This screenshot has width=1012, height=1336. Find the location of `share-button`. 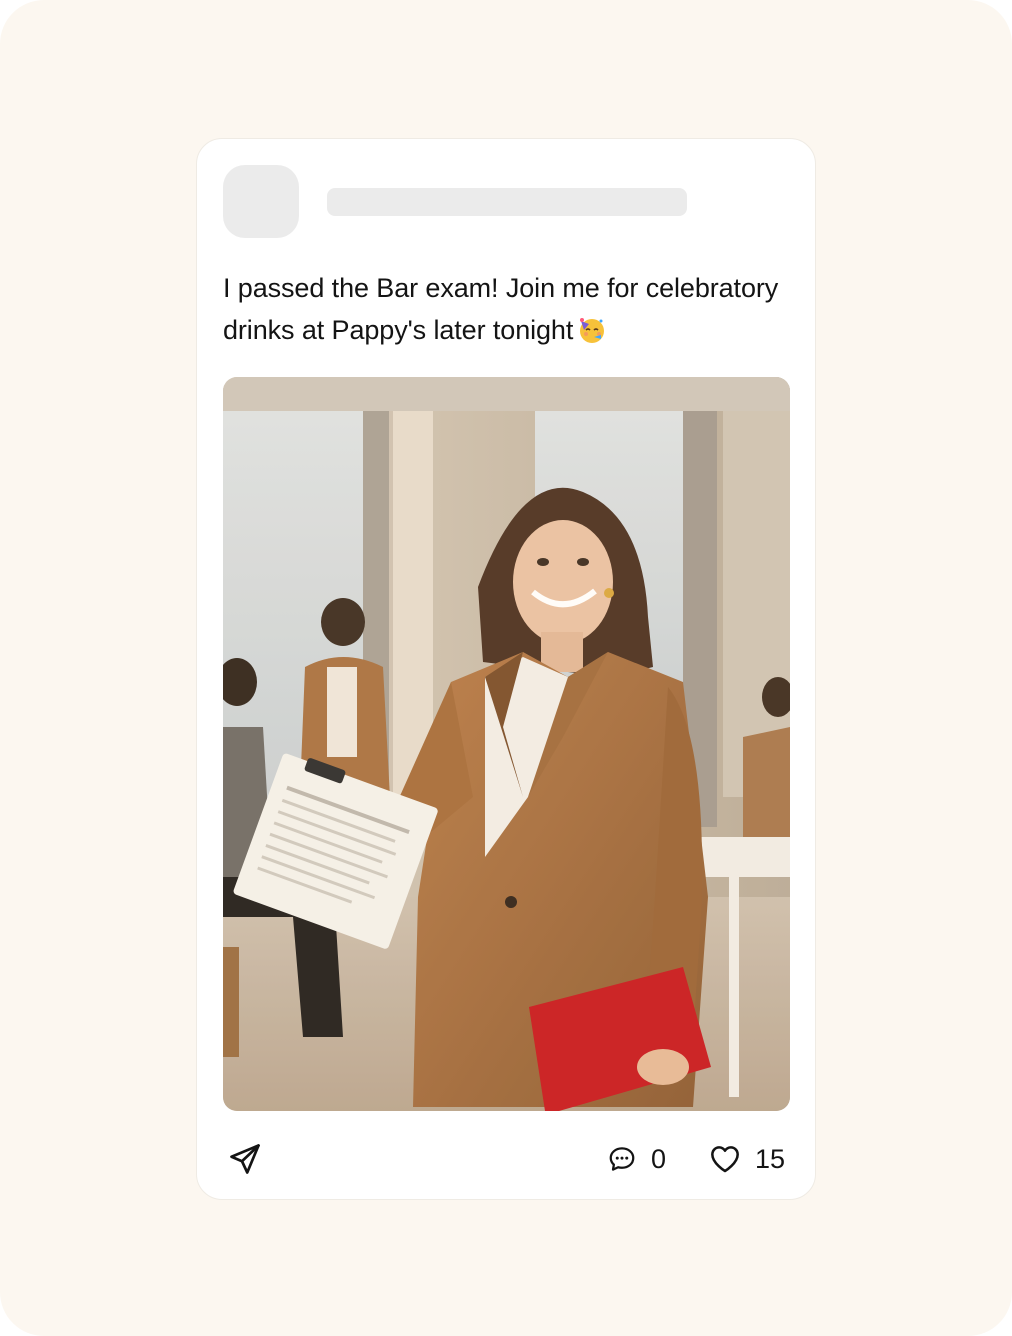

share-button is located at coordinates (245, 1159).